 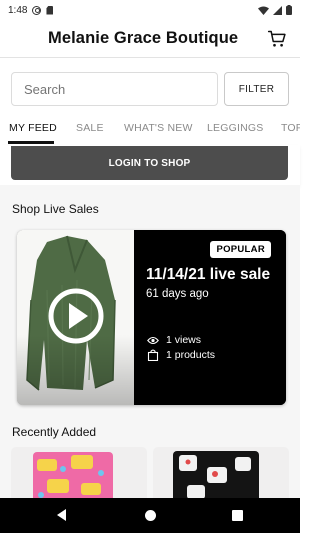 What do you see at coordinates (149, 163) in the screenshot?
I see `login-to-shop-button: LOGIN TO SHOP` at bounding box center [149, 163].